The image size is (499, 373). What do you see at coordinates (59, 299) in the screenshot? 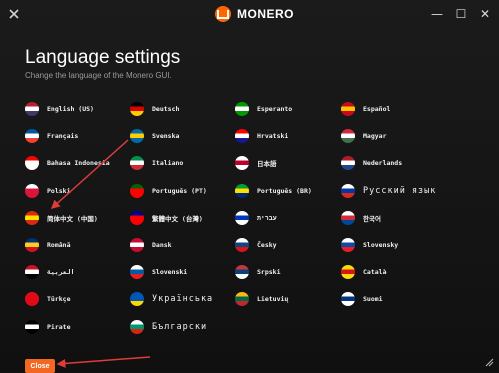
I see `language-label: Türkçe` at bounding box center [59, 299].